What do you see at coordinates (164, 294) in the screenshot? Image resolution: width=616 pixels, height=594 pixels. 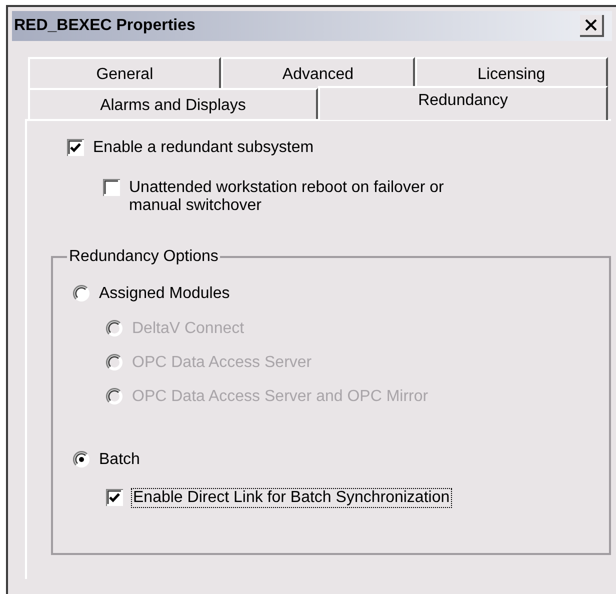 I see `option-label: Assigned Modules` at bounding box center [164, 294].